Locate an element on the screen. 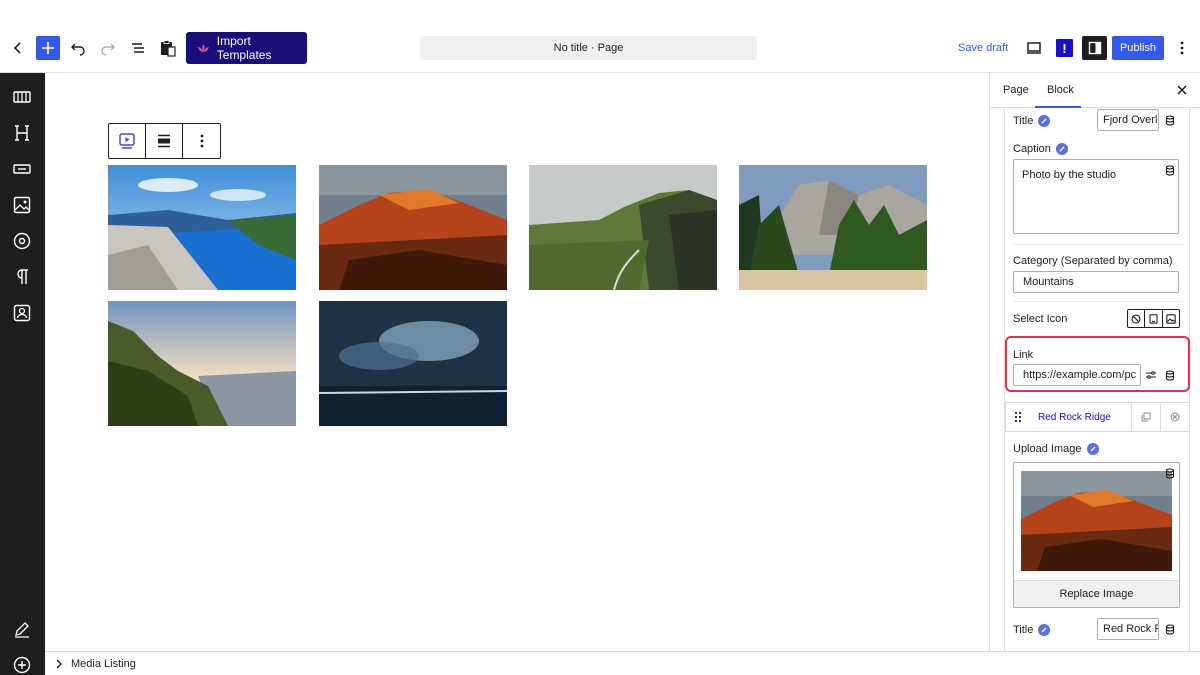 The image size is (1200, 675). preview-button is located at coordinates (1034, 48).